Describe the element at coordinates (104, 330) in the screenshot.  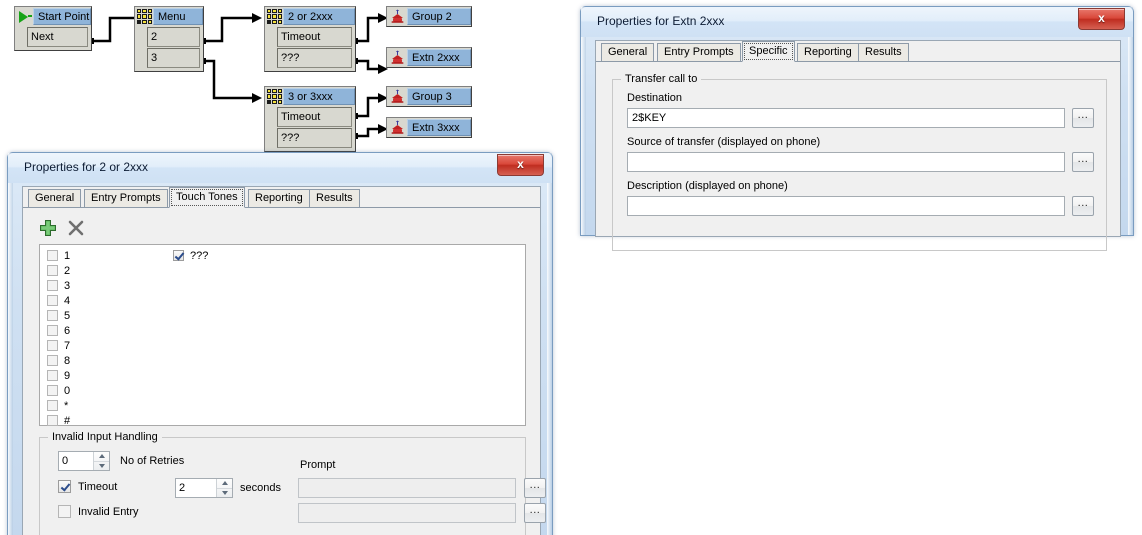
I see `list-item: 6` at that location.